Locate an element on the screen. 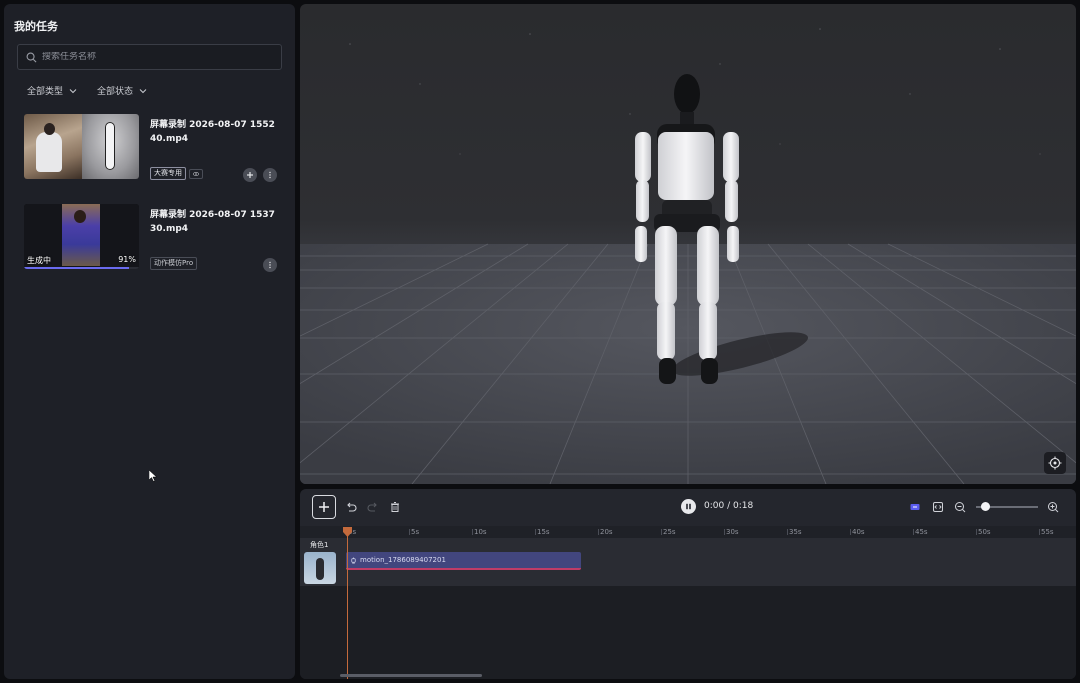 The image size is (1080, 683). task-tags: 动作模仿Pro is located at coordinates (174, 263).